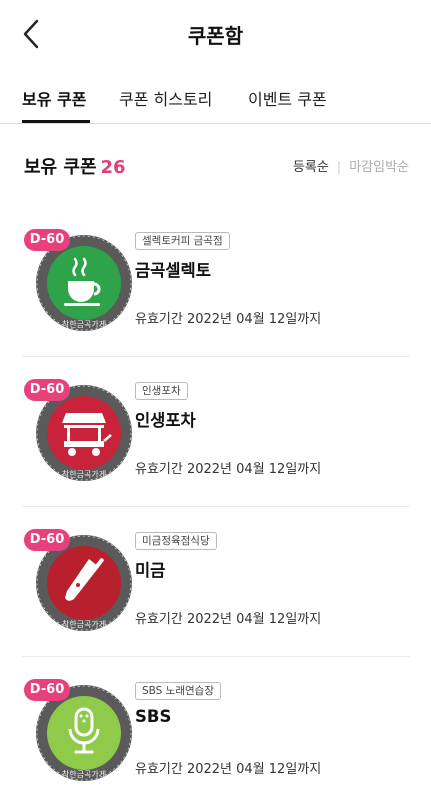 The image size is (431, 800). I want to click on page-title: 쿠폰함, so click(215, 36).